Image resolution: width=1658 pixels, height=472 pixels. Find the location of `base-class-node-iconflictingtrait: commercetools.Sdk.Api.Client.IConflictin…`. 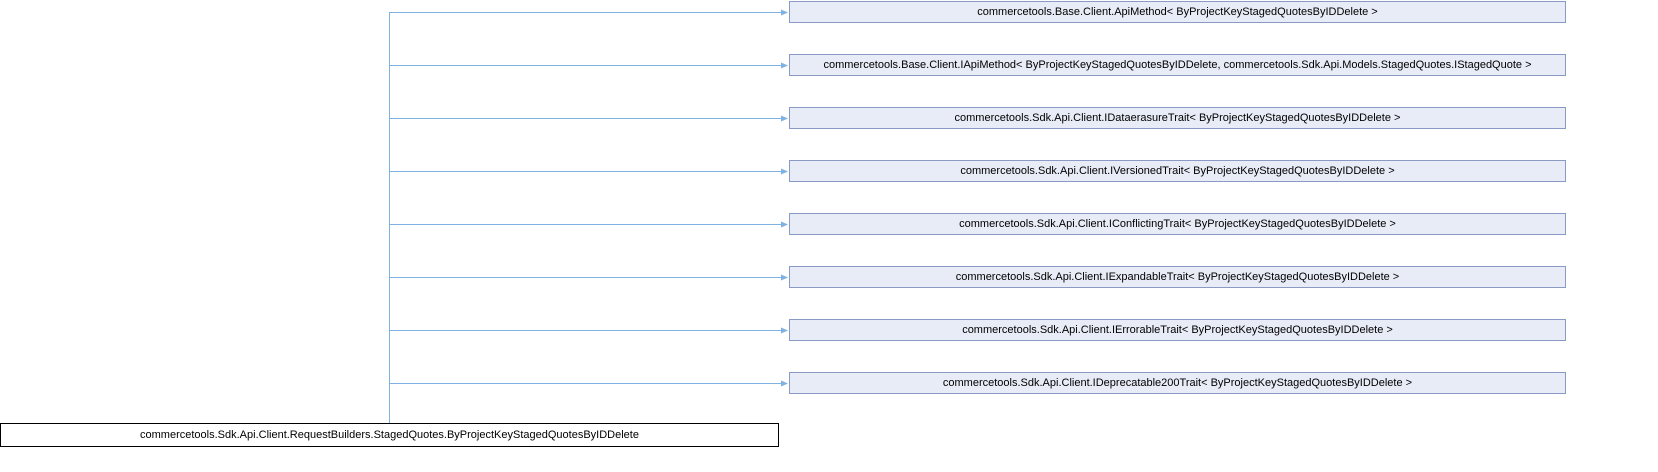

base-class-node-iconflictingtrait: commercetools.Sdk.Api.Client.IConflictin… is located at coordinates (1177, 224).